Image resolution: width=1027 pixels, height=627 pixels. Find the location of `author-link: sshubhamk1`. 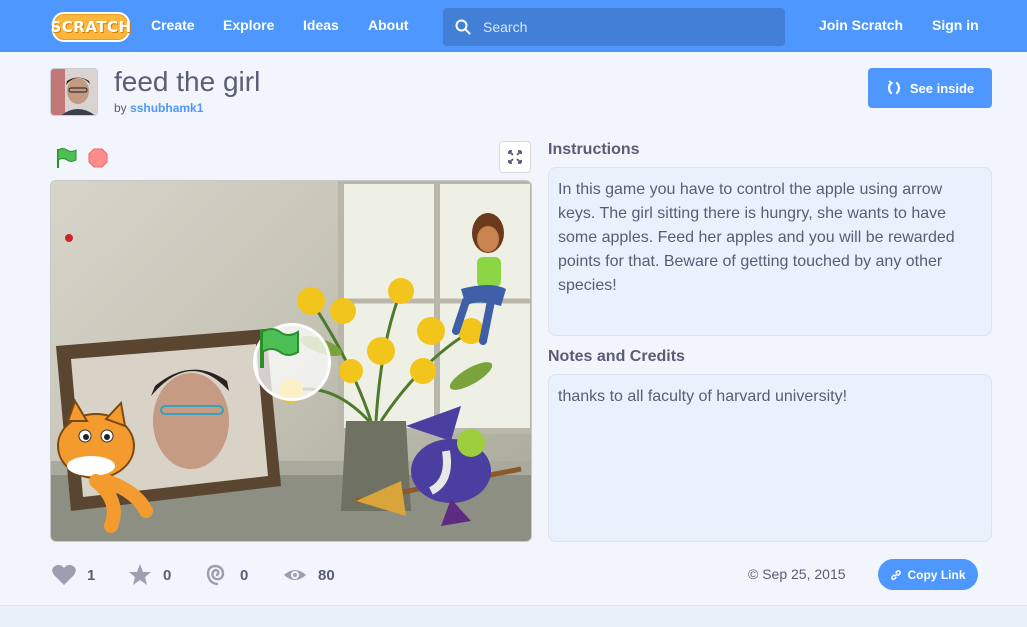

author-link: sshubhamk1 is located at coordinates (166, 108).